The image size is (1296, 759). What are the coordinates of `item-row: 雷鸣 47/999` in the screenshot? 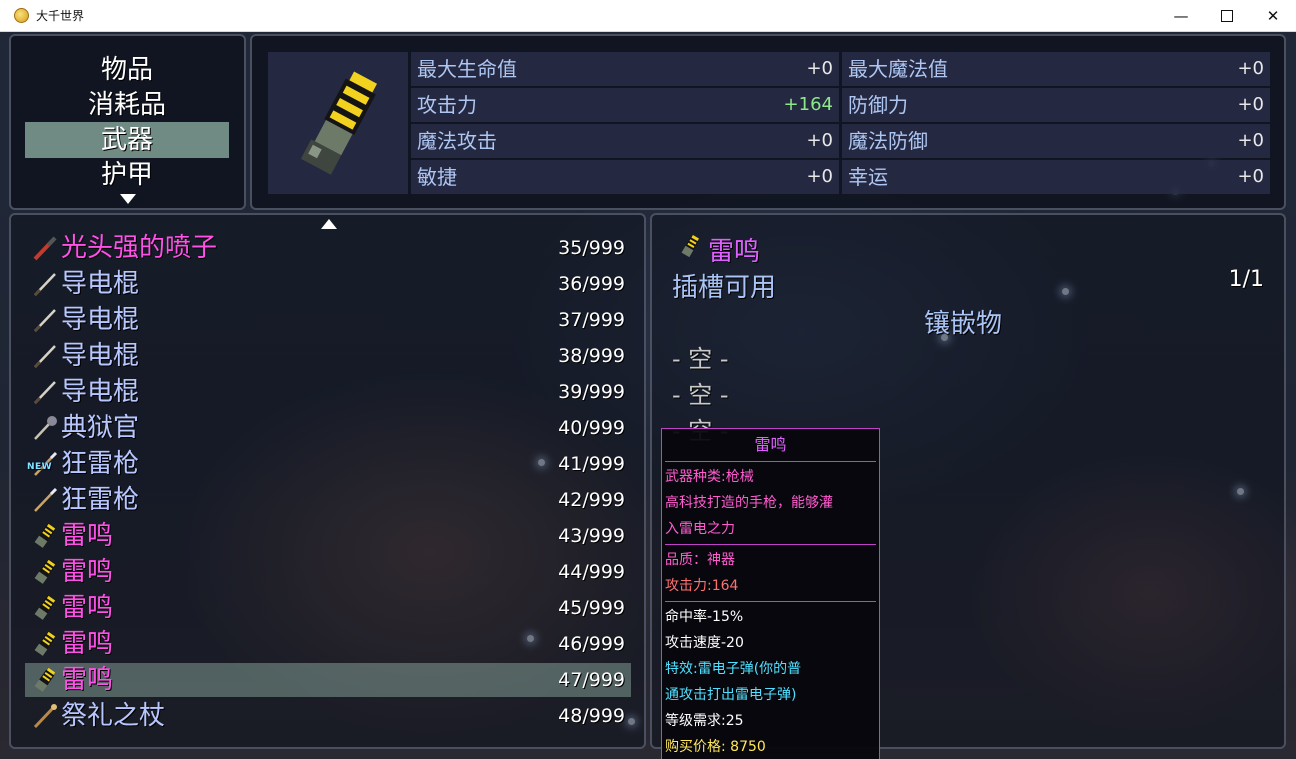 It's located at (328, 680).